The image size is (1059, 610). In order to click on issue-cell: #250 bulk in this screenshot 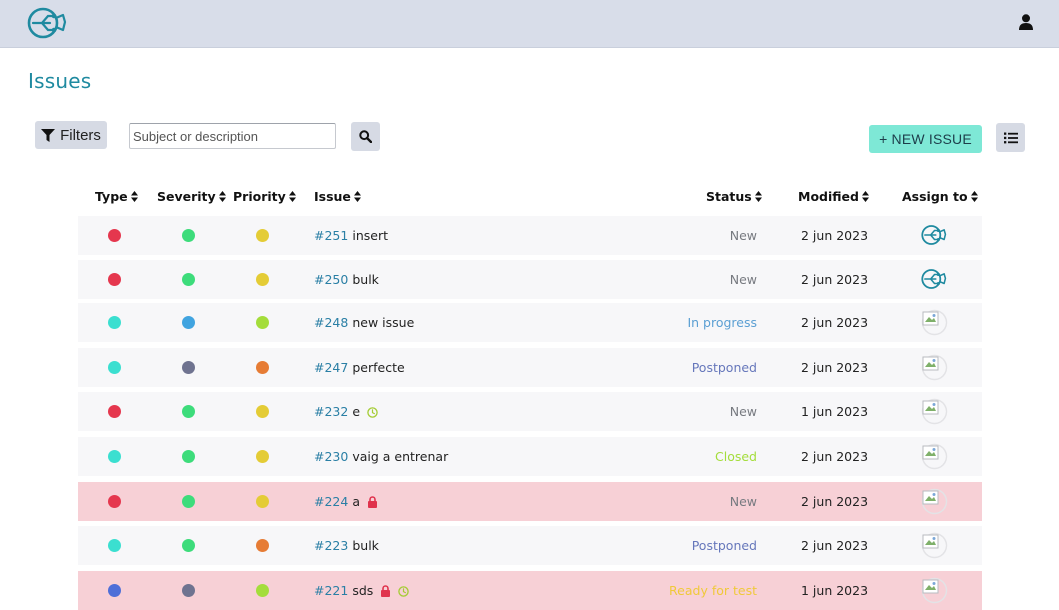, I will do `click(346, 279)`.